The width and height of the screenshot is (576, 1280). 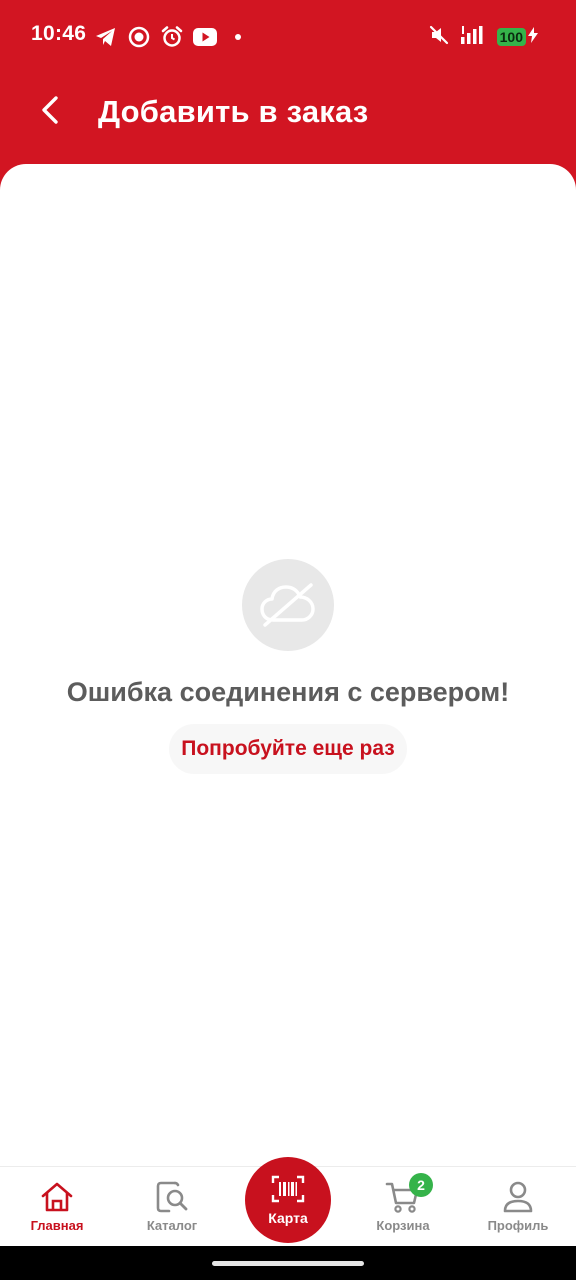 What do you see at coordinates (139, 37) in the screenshot?
I see `record-icon` at bounding box center [139, 37].